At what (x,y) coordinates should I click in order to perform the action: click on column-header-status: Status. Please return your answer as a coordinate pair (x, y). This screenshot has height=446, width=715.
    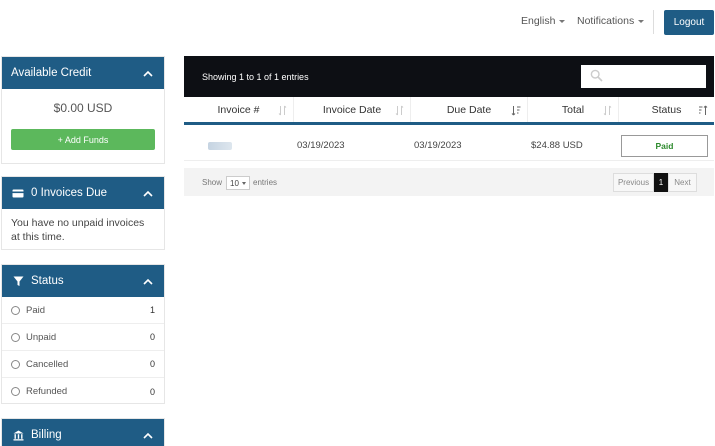
    Looking at the image, I should click on (666, 109).